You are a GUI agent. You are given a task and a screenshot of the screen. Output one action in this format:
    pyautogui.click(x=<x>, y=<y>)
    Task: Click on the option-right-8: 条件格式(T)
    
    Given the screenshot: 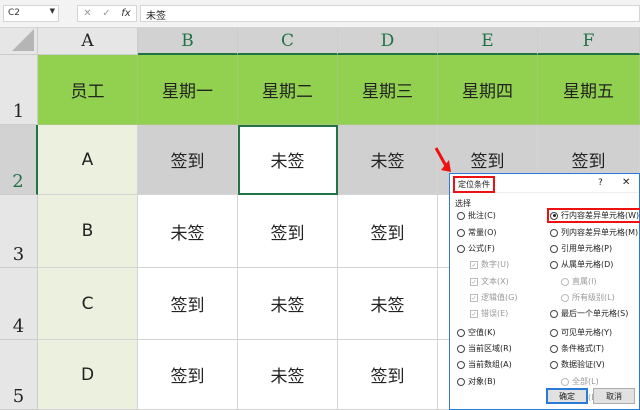 What is the action you would take?
    pyautogui.click(x=577, y=348)
    